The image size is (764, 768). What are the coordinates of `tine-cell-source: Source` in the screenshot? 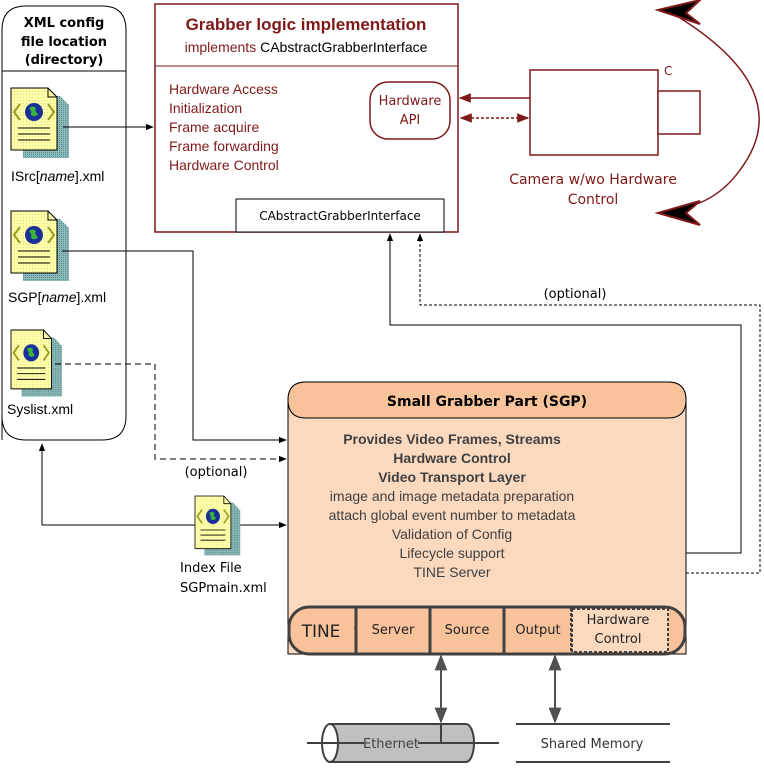 It's located at (467, 630).